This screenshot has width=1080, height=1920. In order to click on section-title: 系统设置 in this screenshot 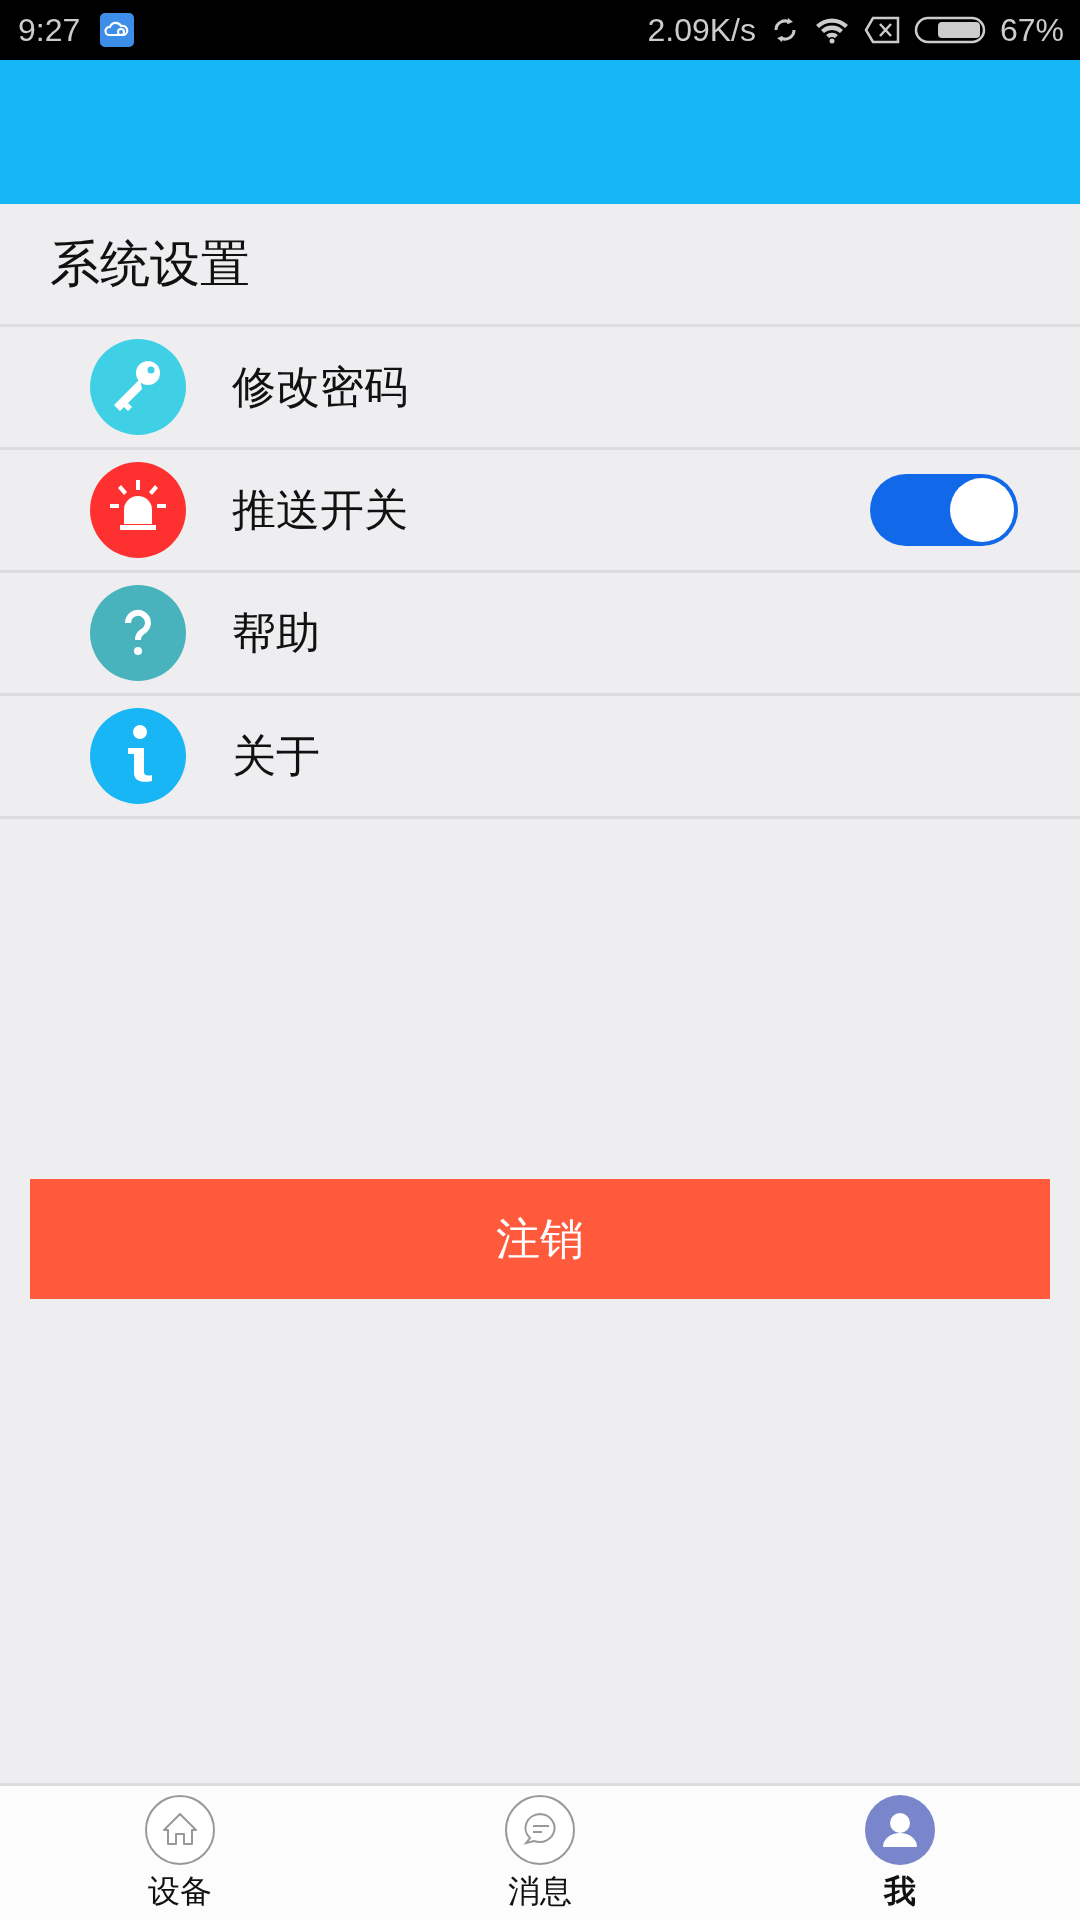, I will do `click(150, 264)`.